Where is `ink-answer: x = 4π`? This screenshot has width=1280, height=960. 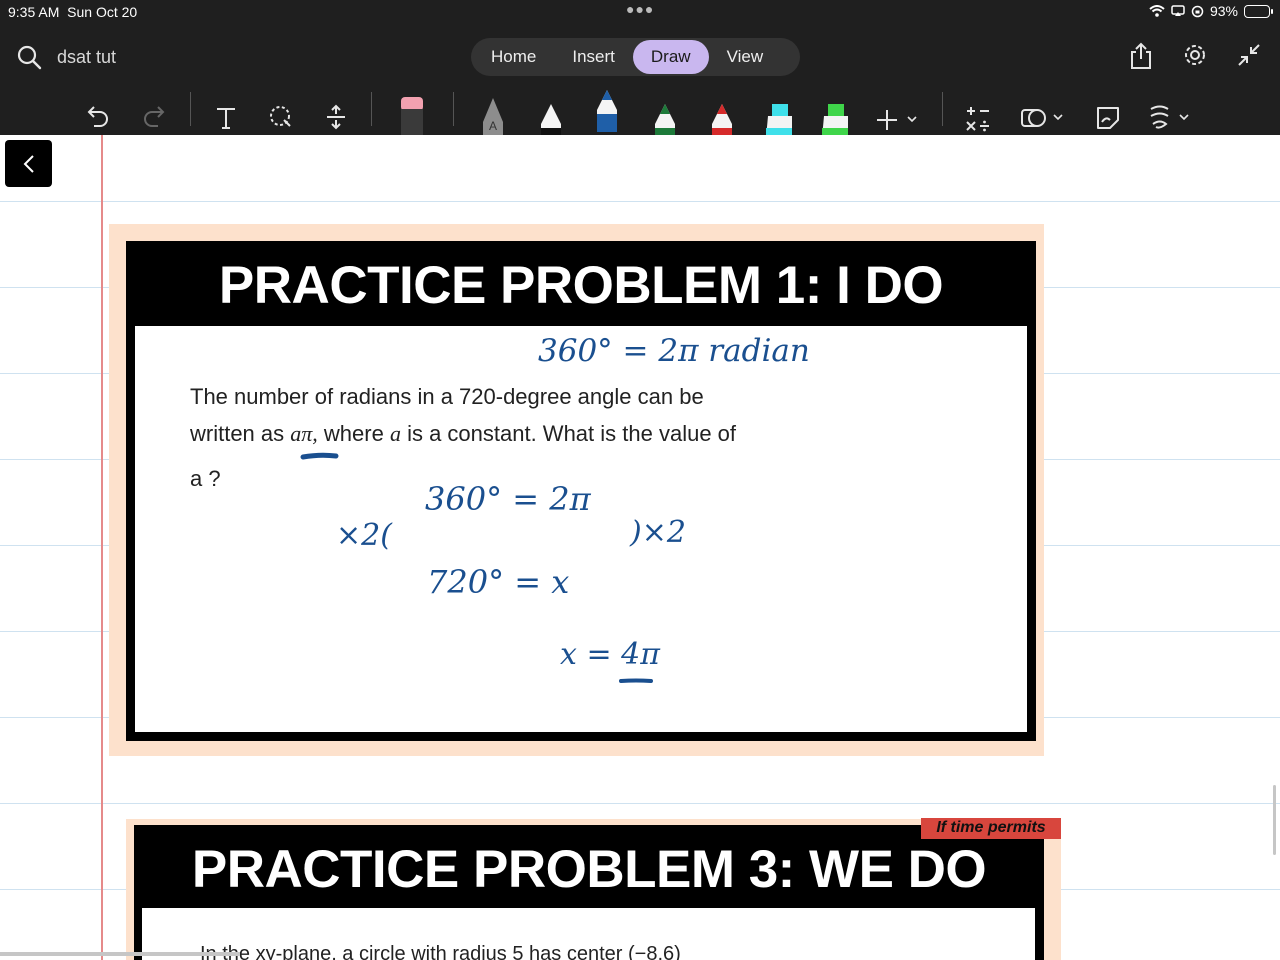 ink-answer: x = 4π is located at coordinates (610, 654).